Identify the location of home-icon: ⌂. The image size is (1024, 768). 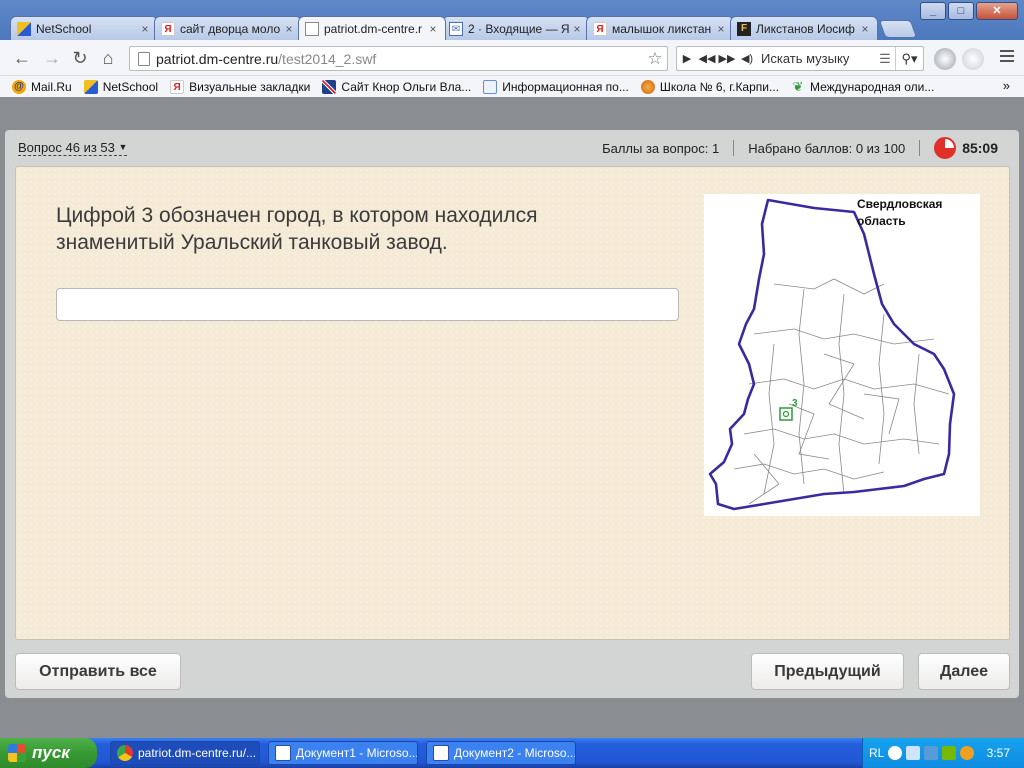
(108, 58).